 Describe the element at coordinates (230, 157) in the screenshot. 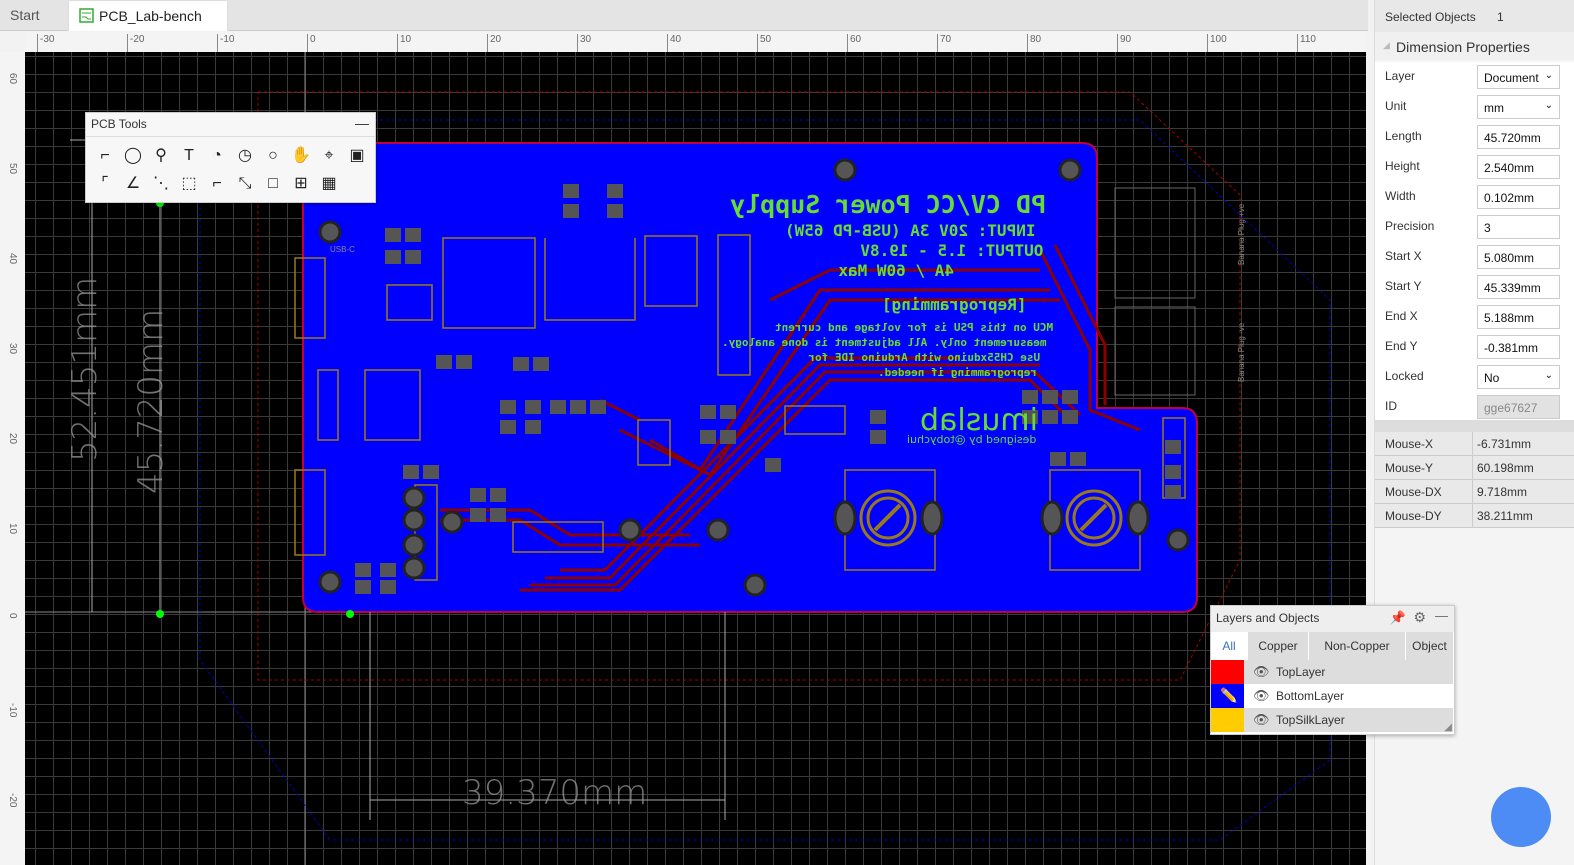

I see `pcb-tools-panel: PCB Tools — ⌐ ◯ ⚲ T ◔ ◷ ○ ✋ ⌖ ▣ ⌜ ∠ ⋱ ⬚ ⌐ ⤡ □ ⊞ ▦` at that location.